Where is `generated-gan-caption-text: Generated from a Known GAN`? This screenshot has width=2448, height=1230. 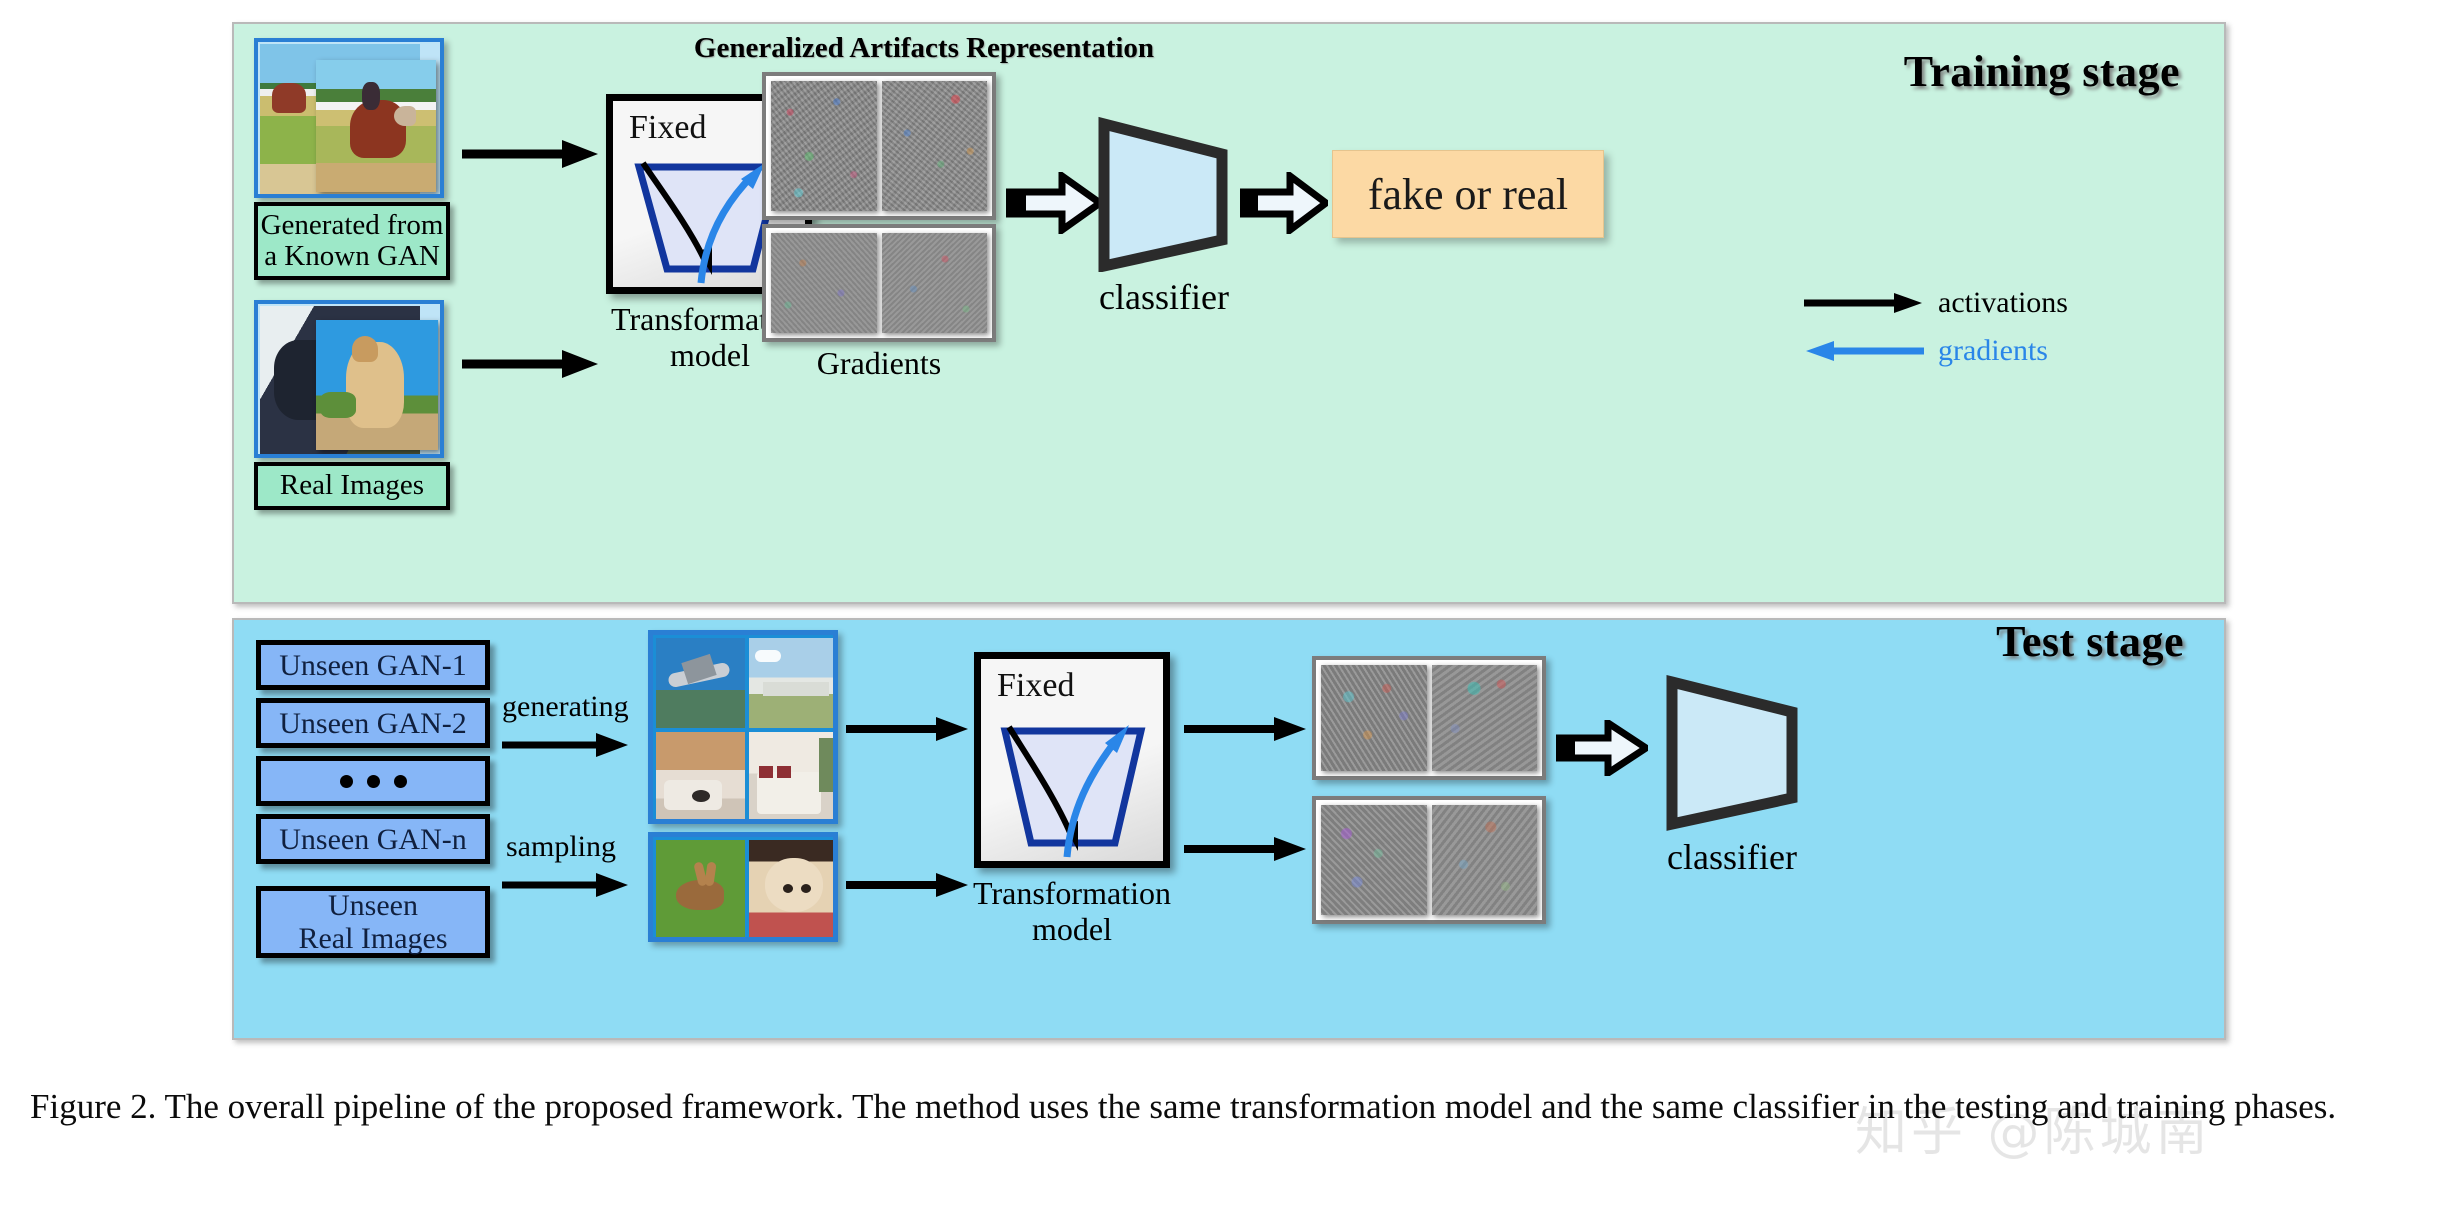
generated-gan-caption-text: Generated from a Known GAN is located at coordinates (352, 240).